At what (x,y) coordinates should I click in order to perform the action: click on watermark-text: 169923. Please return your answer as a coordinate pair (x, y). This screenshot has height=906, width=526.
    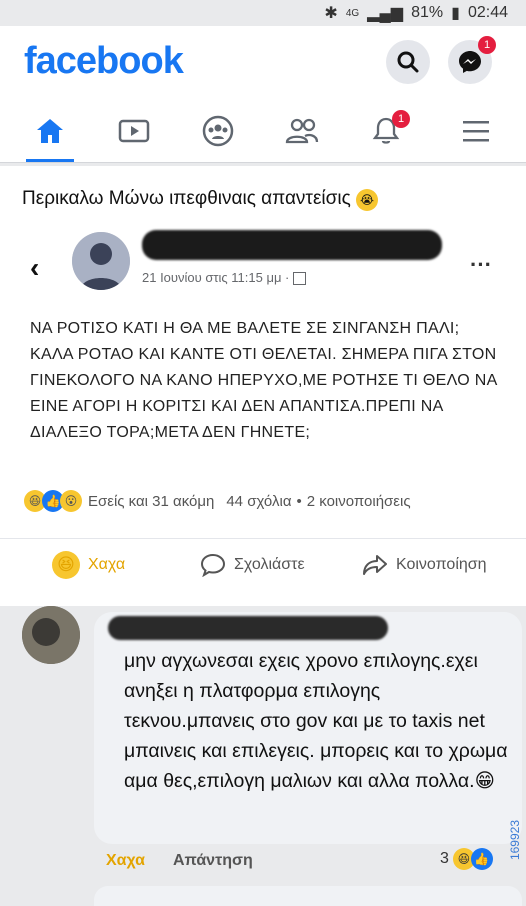
    Looking at the image, I should click on (515, 840).